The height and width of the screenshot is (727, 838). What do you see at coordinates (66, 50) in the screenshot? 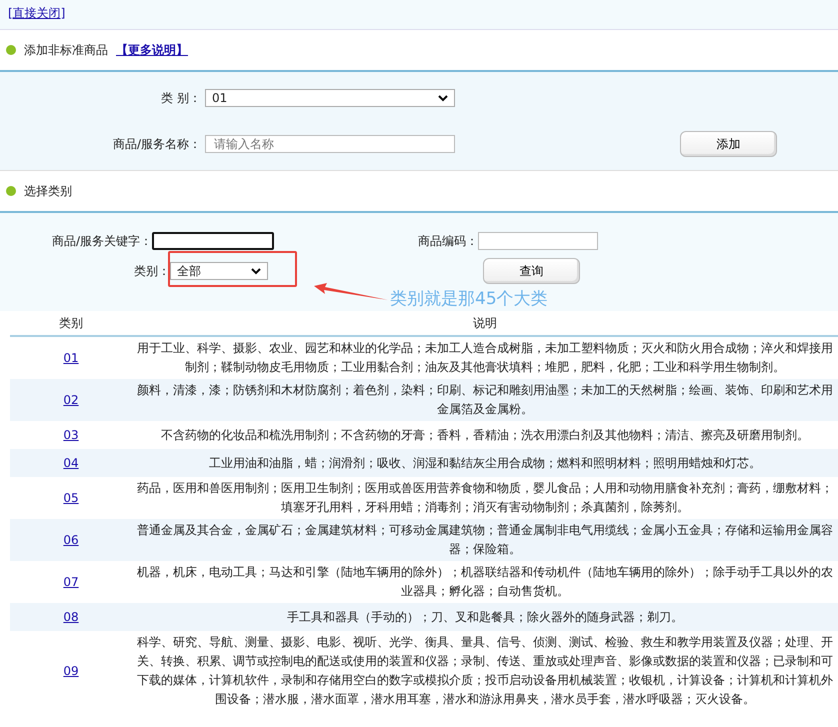
I see `section-title: 添加非标准商品` at bounding box center [66, 50].